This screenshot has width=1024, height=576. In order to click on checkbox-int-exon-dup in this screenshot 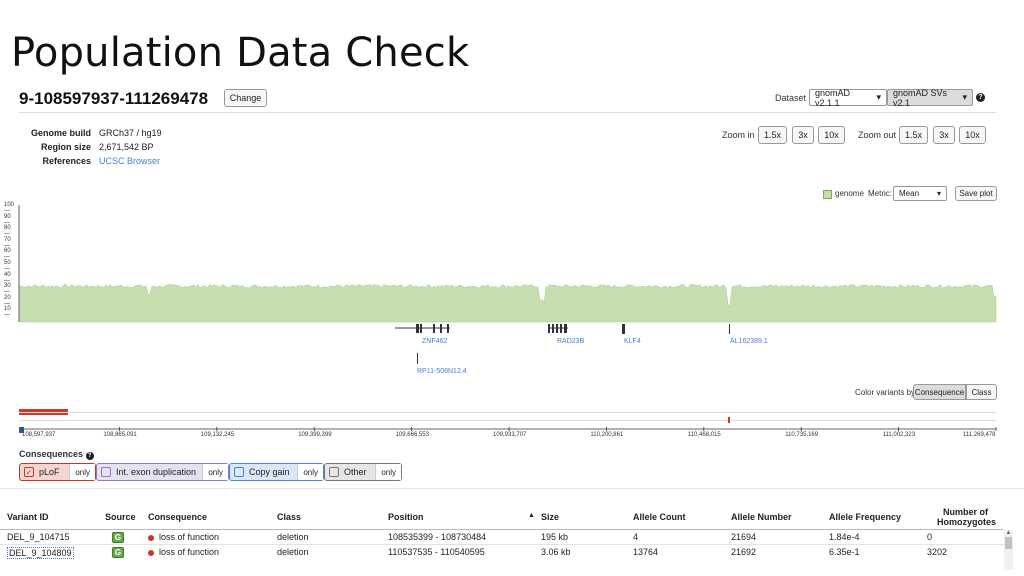, I will do `click(106, 472)`.